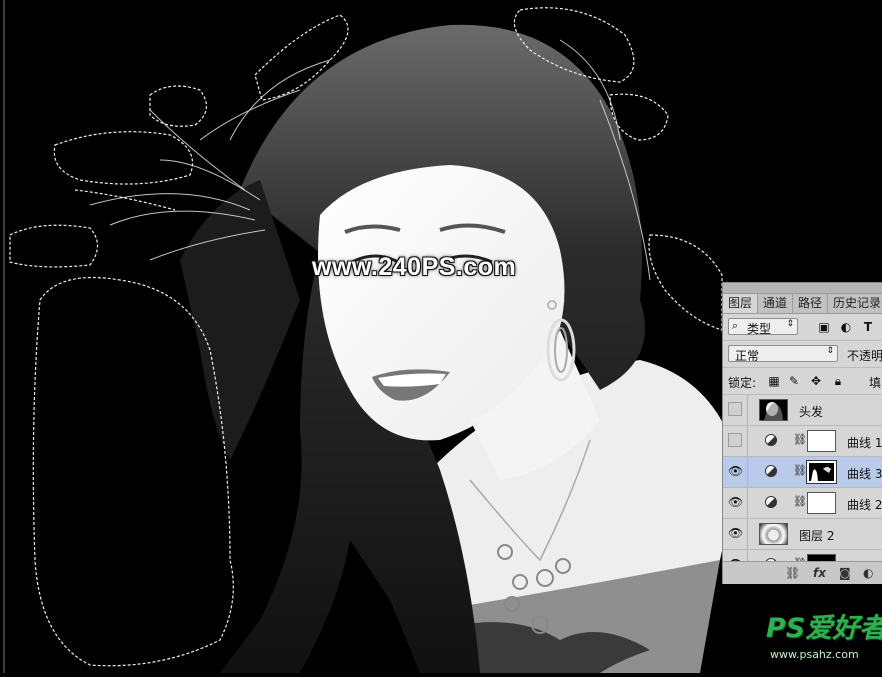  Describe the element at coordinates (875, 383) in the screenshot. I see `fill-label: 填` at that location.